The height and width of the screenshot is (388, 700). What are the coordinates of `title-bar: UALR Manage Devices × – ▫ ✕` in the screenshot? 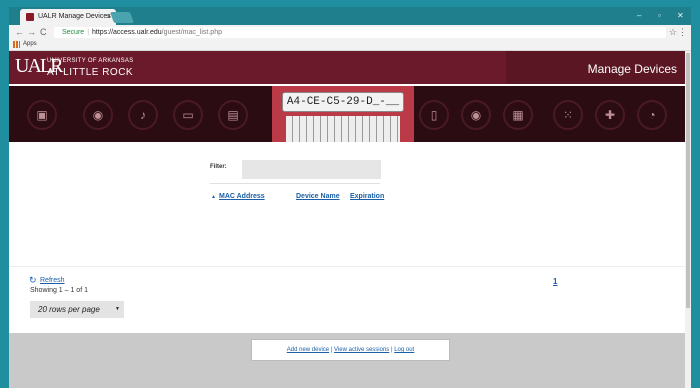 It's located at (350, 16).